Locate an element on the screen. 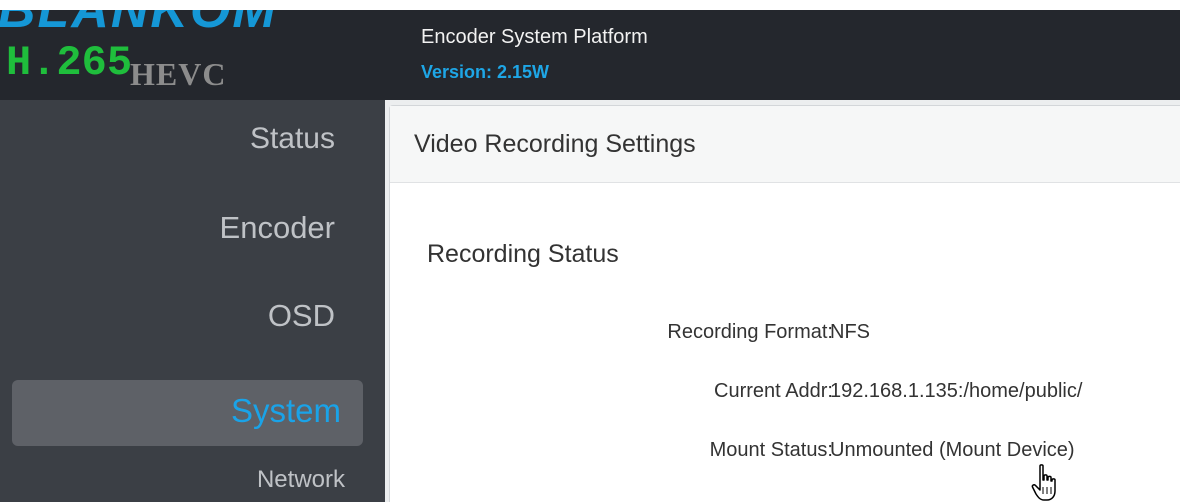 The width and height of the screenshot is (1180, 502). sidebar-item-osd: OSD is located at coordinates (301, 316).